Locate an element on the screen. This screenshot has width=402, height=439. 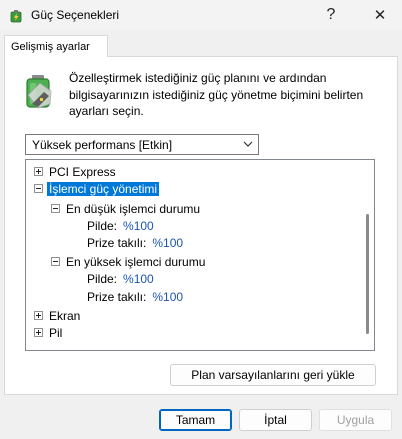
power-plan-select: Yüksek performans [Etkin] is located at coordinates (142, 144).